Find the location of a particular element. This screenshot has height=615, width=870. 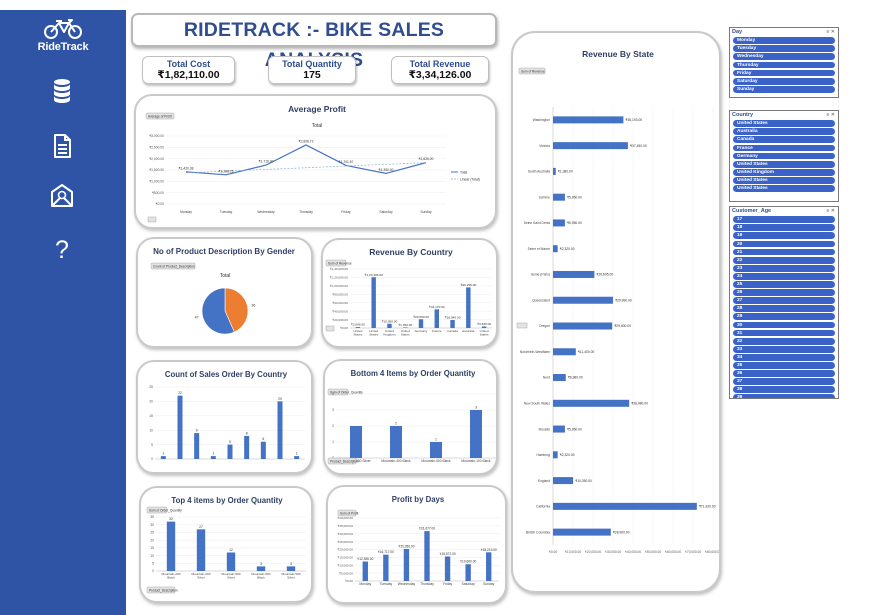

y-tick-label: Nord is located at coordinates (546, 378).